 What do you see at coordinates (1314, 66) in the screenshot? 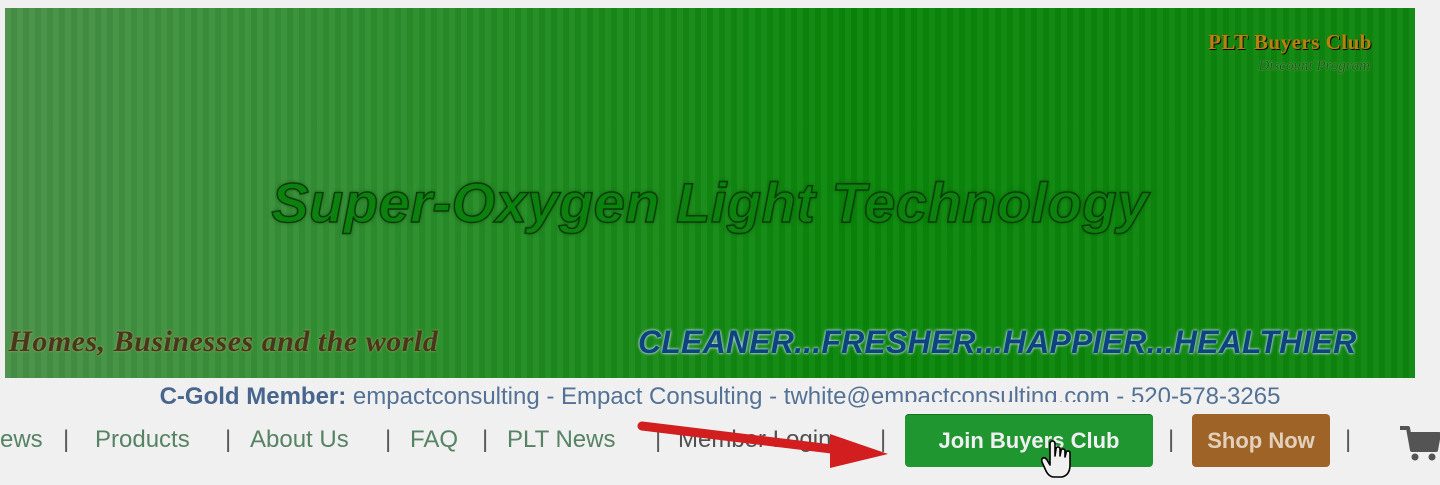
I see `buyers-club-subtitle: Discount Program` at bounding box center [1314, 66].